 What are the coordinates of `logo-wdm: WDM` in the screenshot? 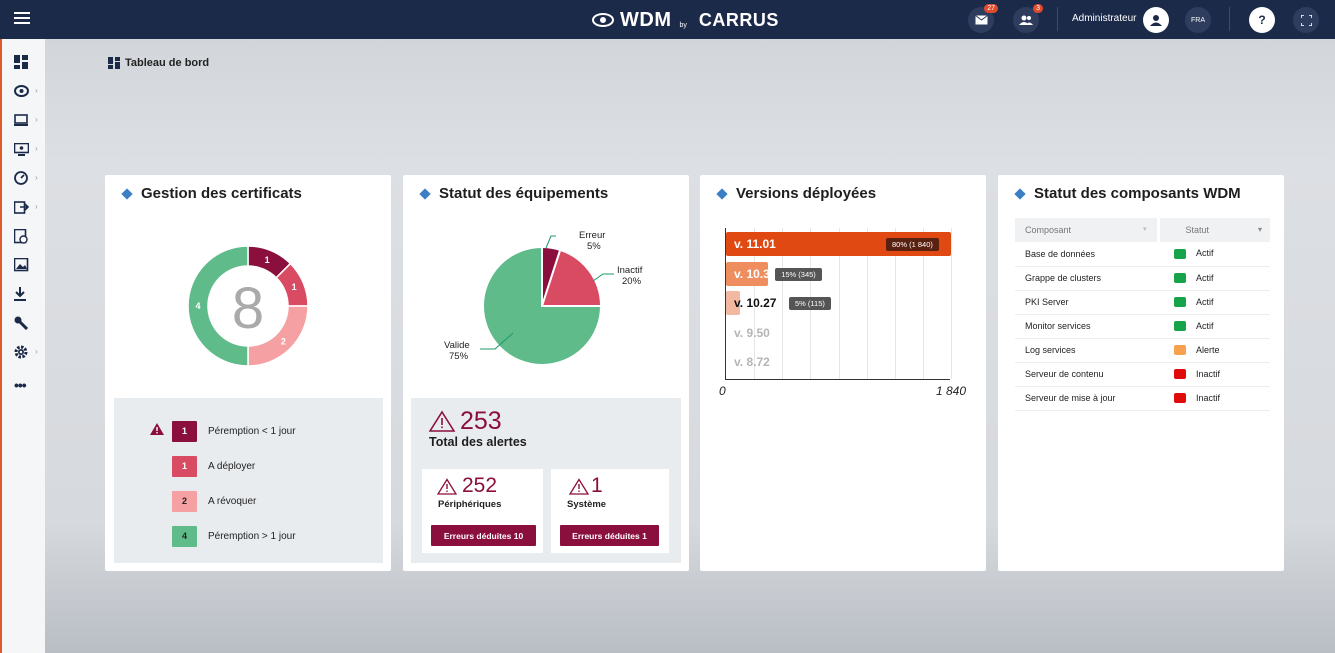 It's located at (646, 19).